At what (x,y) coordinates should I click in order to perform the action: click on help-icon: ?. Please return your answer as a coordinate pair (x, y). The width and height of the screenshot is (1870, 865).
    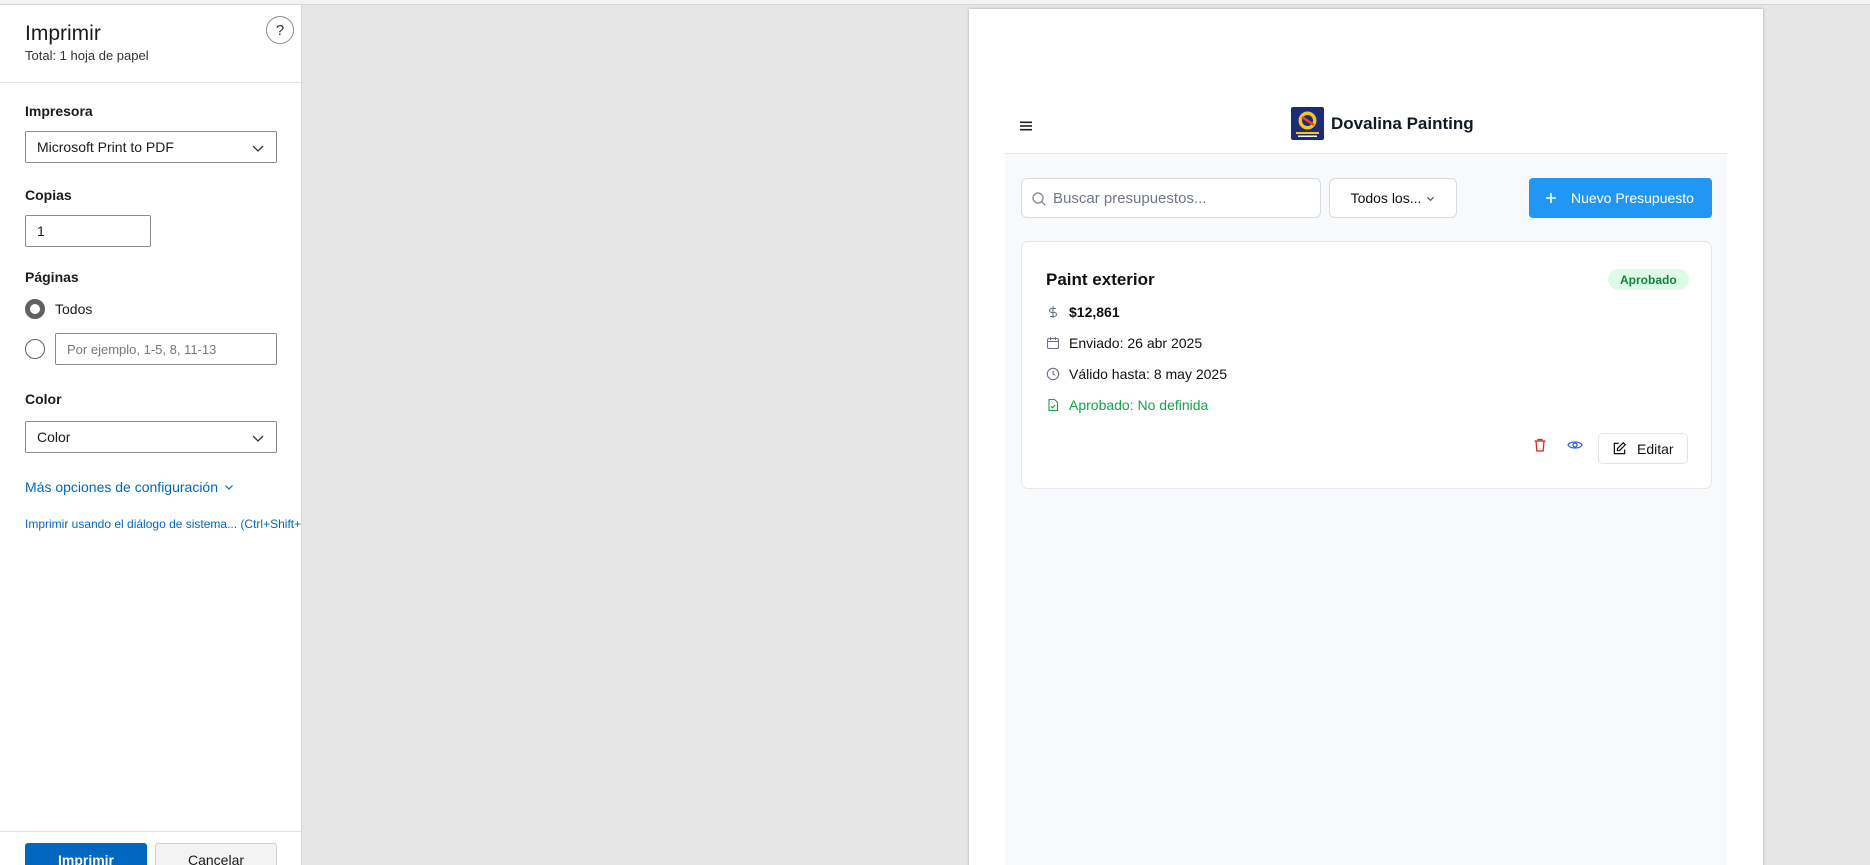
    Looking at the image, I should click on (280, 30).